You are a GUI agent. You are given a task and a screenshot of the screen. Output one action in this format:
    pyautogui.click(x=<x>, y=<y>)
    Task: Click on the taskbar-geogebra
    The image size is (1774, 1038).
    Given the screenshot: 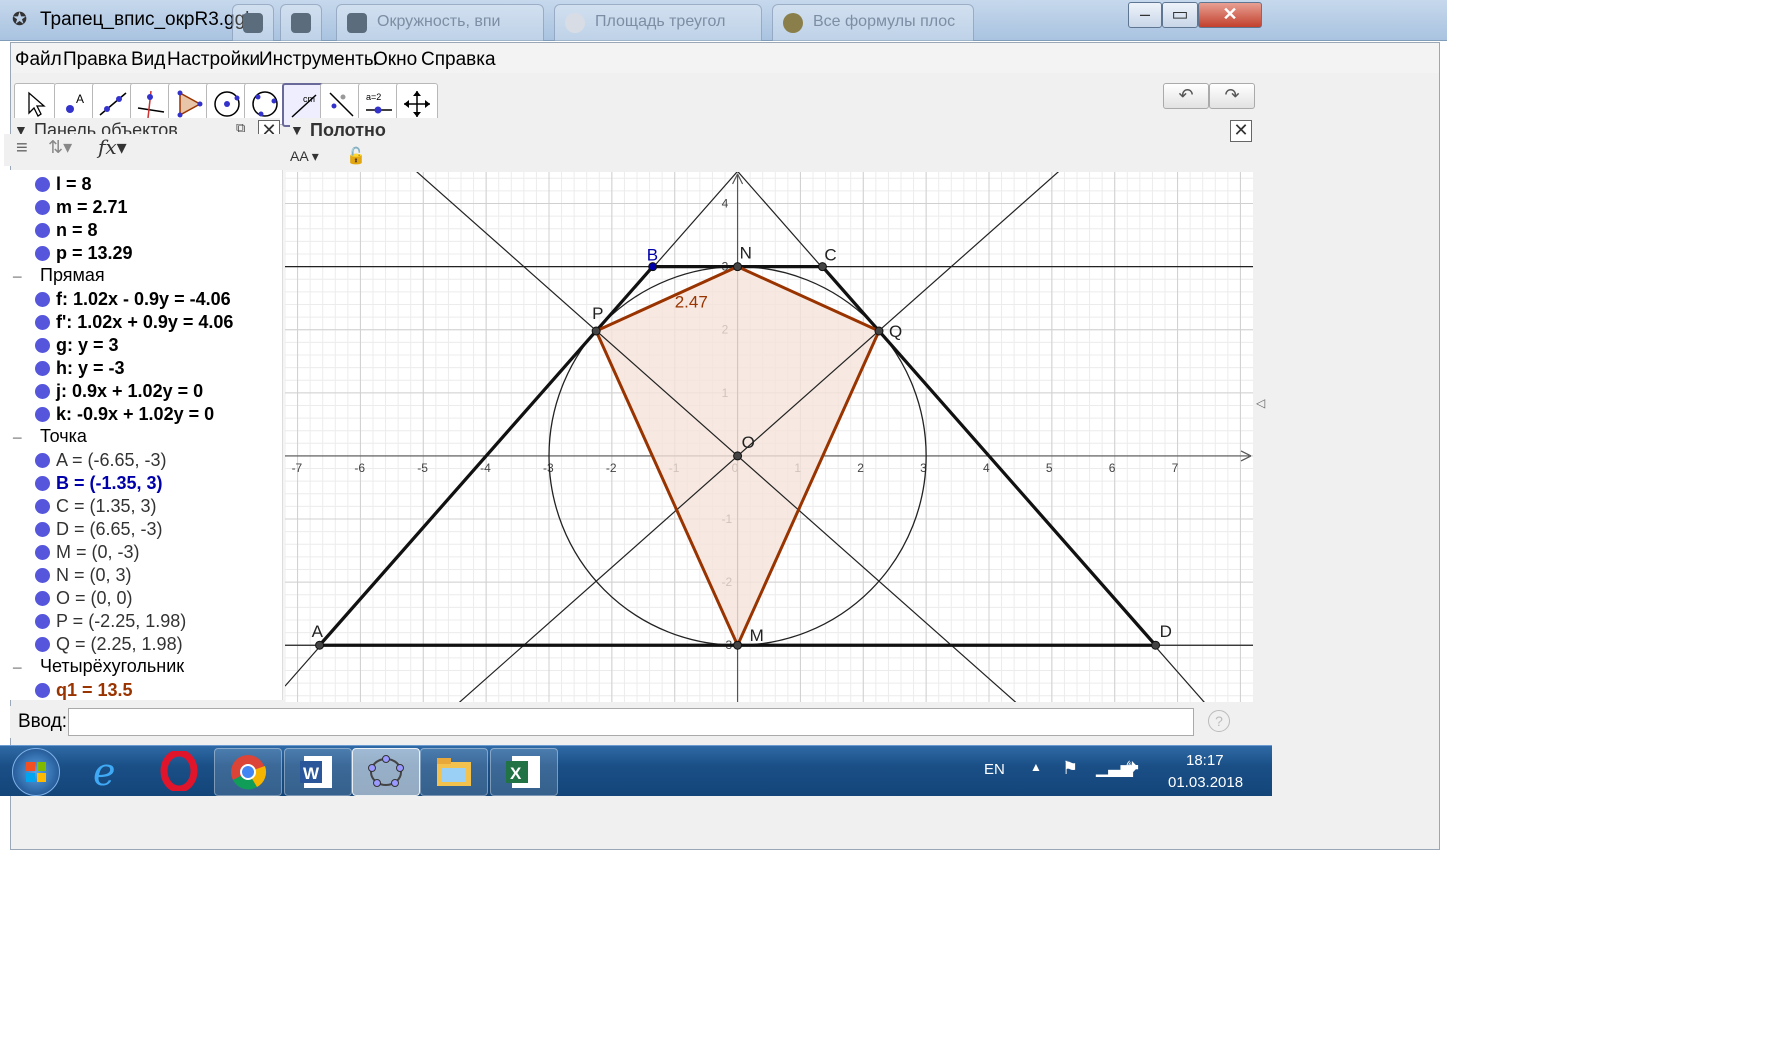 What is the action you would take?
    pyautogui.click(x=386, y=772)
    